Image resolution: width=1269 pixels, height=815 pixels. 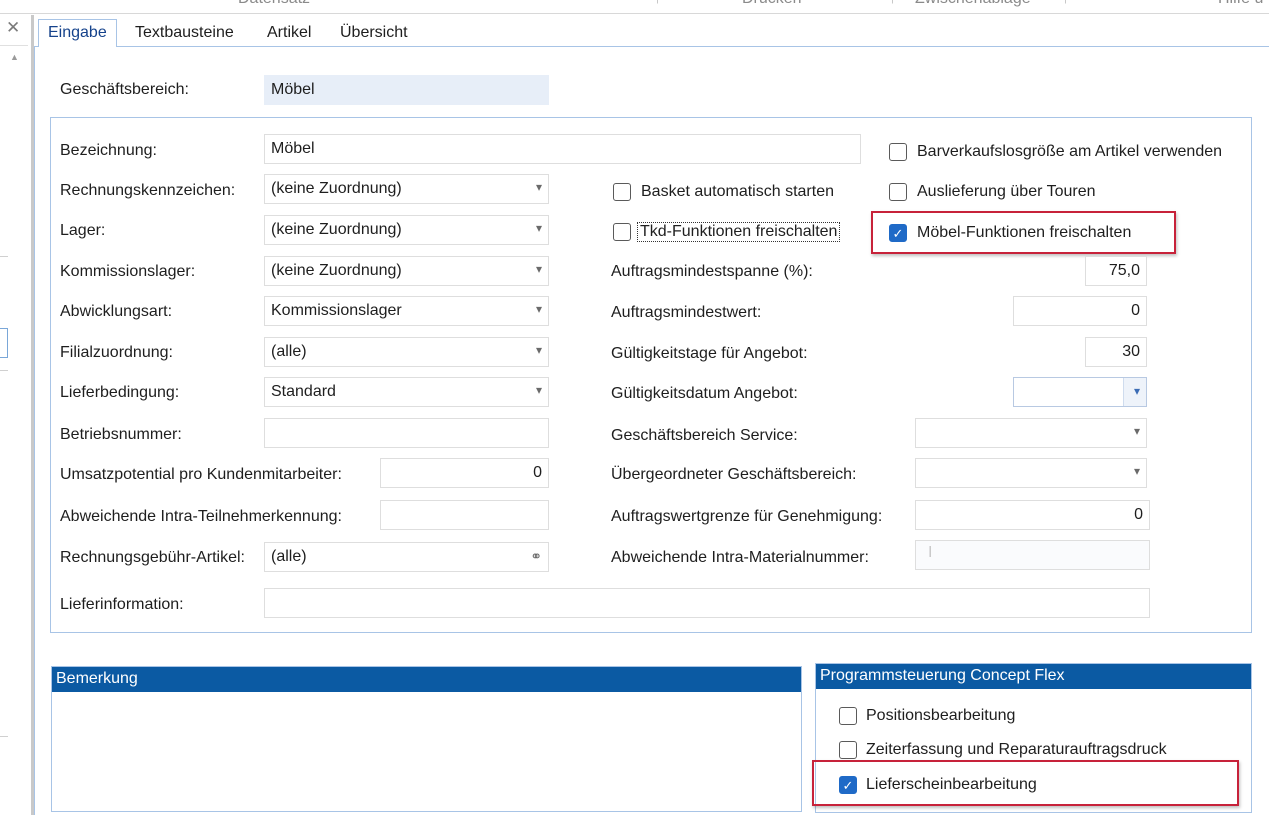 I want to click on geschaeftsbereich-label: Geschäftsbereich:, so click(x=124, y=89).